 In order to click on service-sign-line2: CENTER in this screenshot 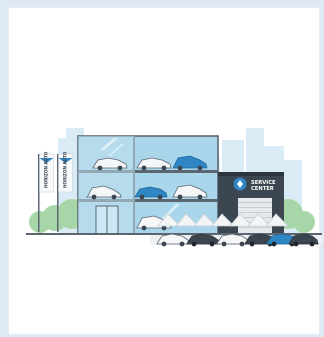, I will do `click(262, 189)`.